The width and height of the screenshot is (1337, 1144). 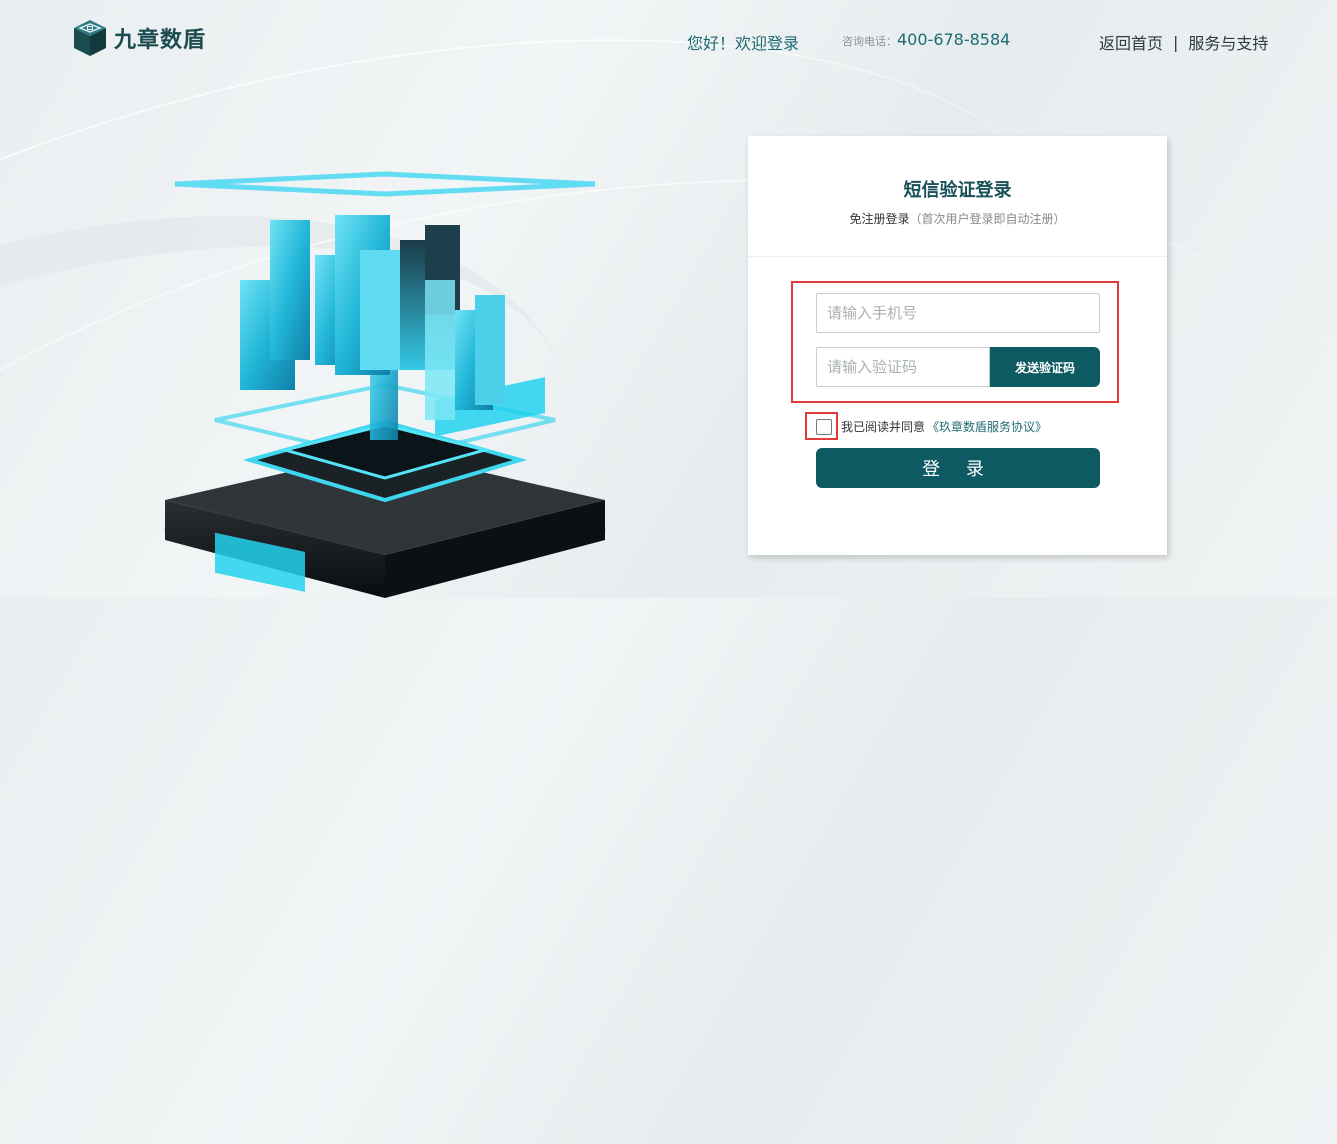 I want to click on subtitle-note: （首次用户登录即自动注册）, so click(x=987, y=219).